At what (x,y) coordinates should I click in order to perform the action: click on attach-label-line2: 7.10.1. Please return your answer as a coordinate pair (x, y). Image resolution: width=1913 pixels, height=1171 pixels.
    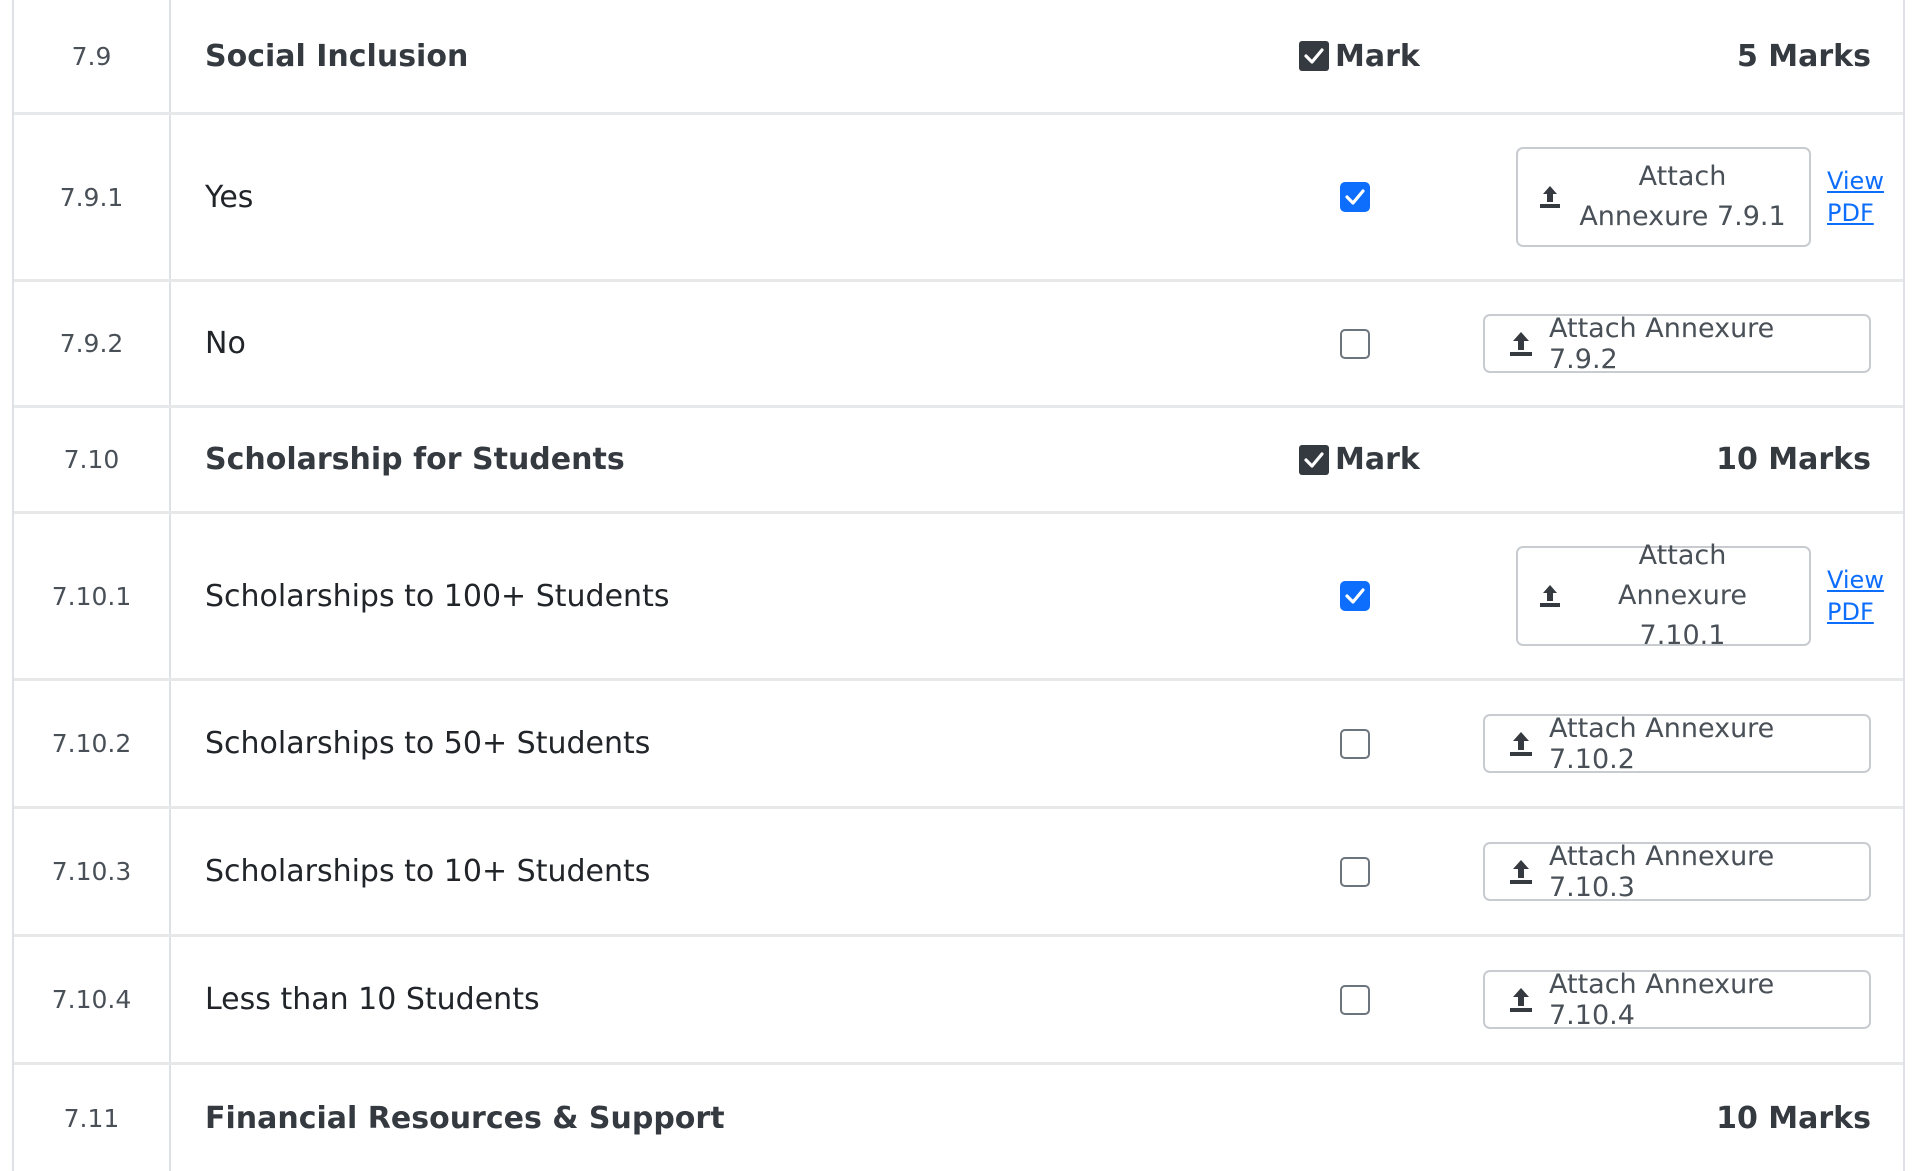
    Looking at the image, I should click on (1682, 635).